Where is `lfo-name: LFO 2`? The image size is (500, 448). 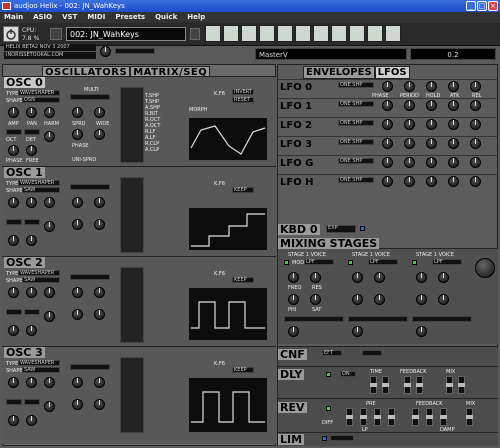
lfo-name: LFO 2 is located at coordinates (296, 126).